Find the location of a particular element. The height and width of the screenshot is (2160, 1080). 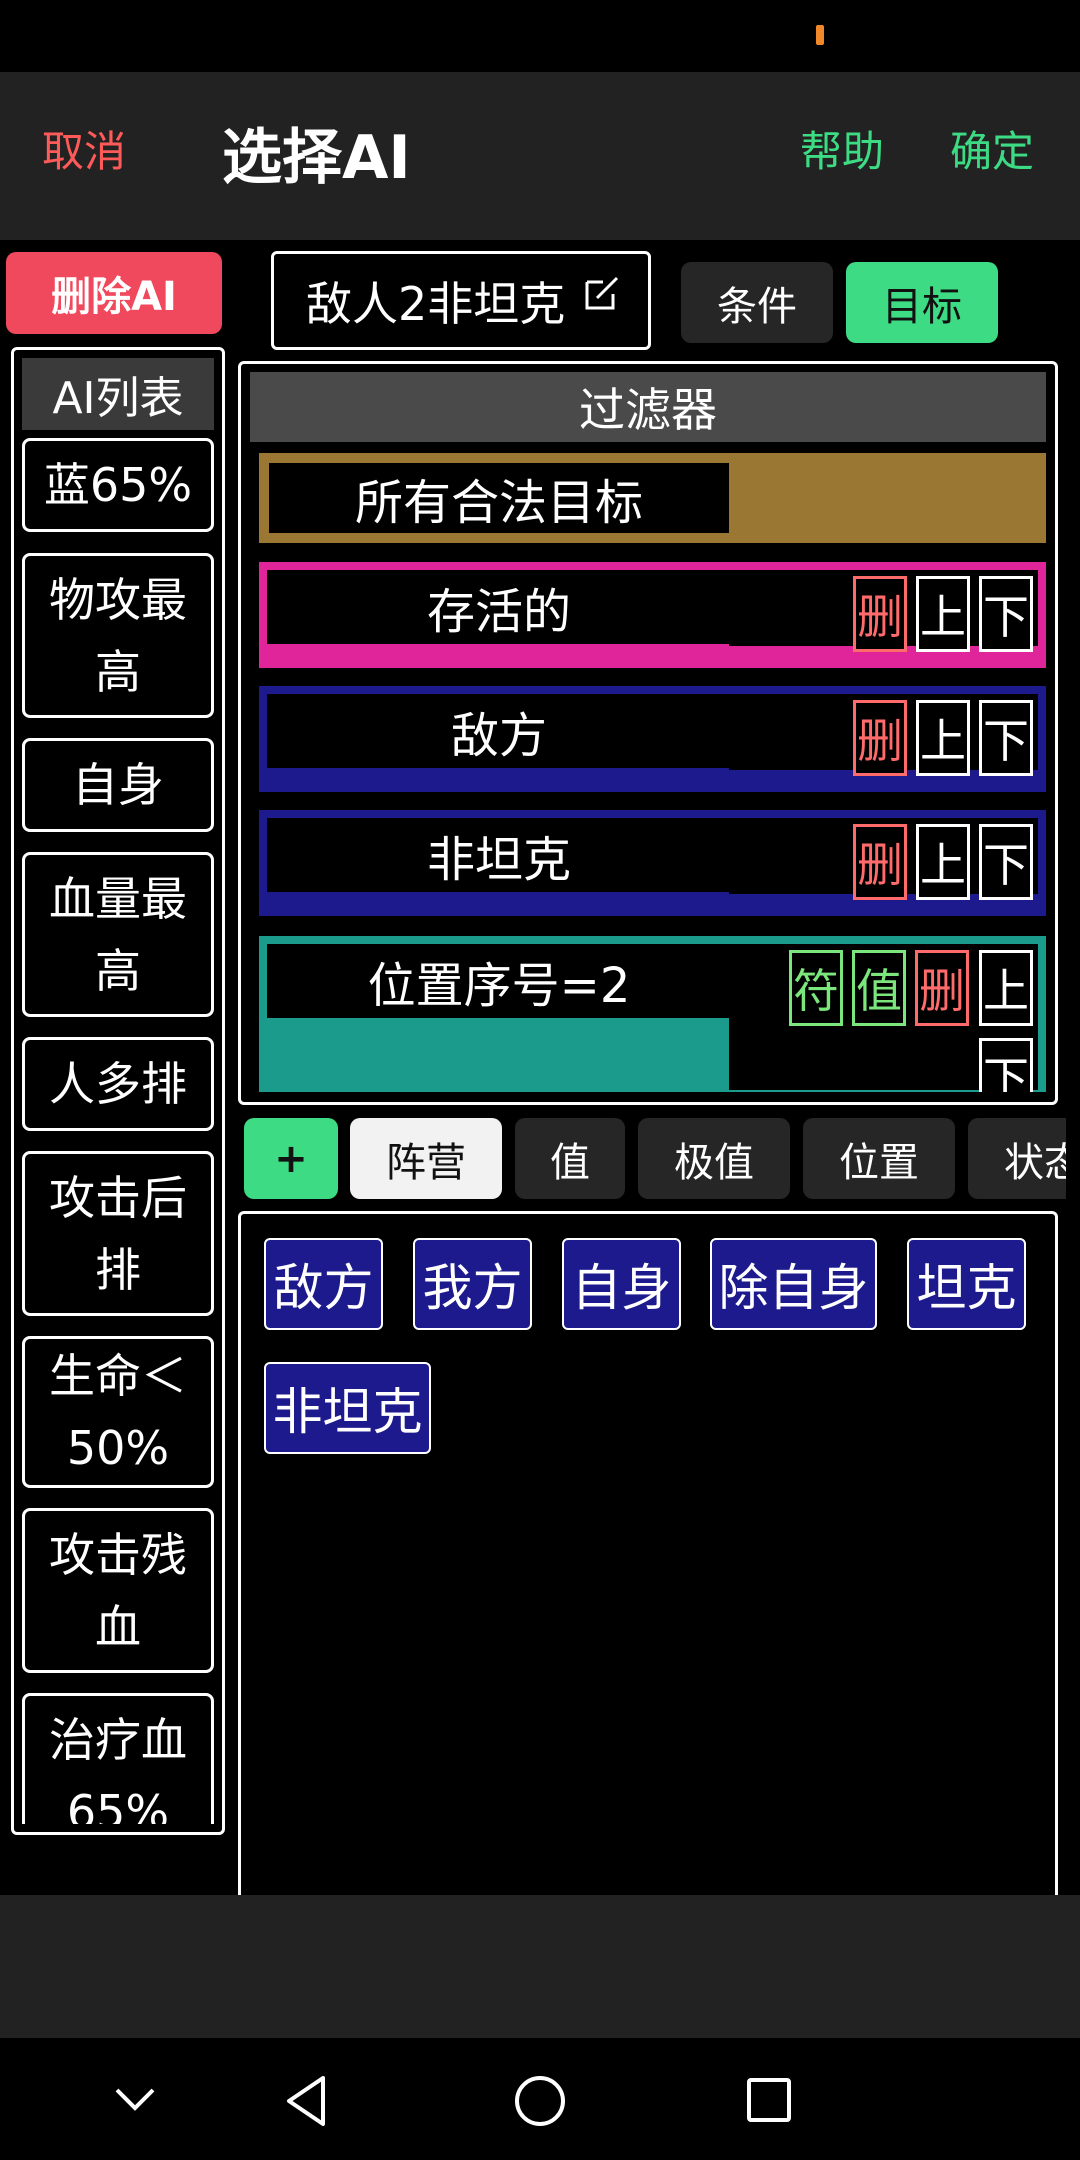

bottom-area is located at coordinates (540, 1966).